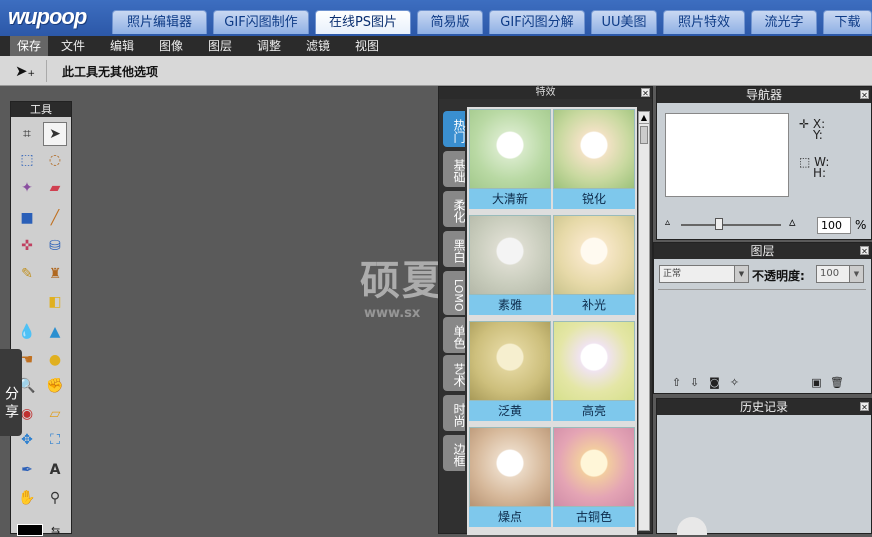  Describe the element at coordinates (704, 22) in the screenshot. I see `tab-photo-effects: 照片特效` at that location.